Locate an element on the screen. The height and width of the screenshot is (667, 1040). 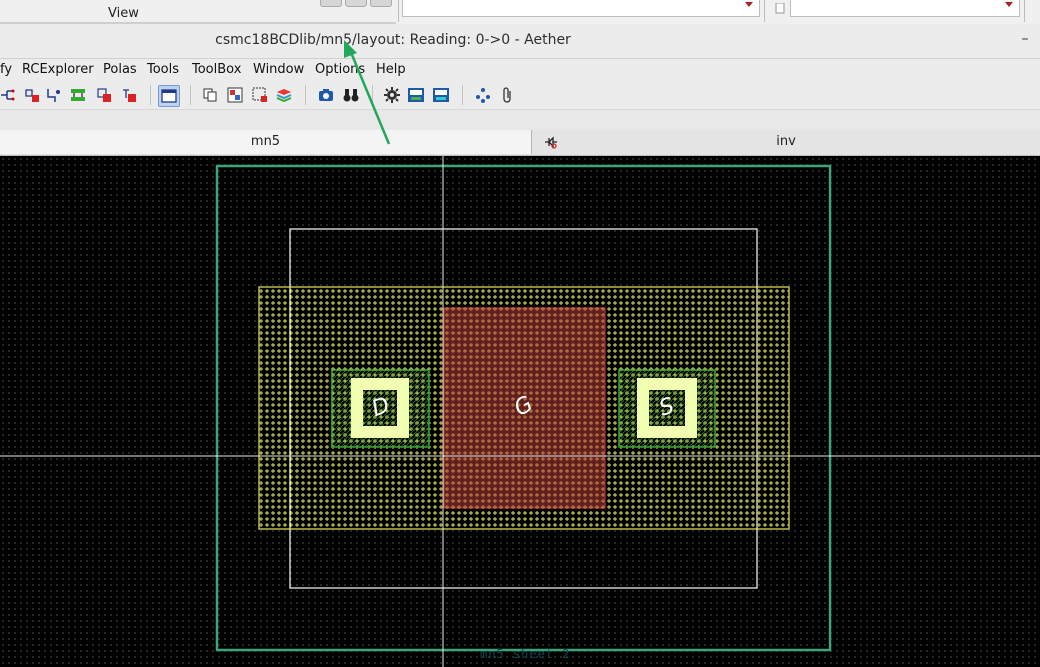
tab-bar: mn5 inv is located at coordinates (520, 143).